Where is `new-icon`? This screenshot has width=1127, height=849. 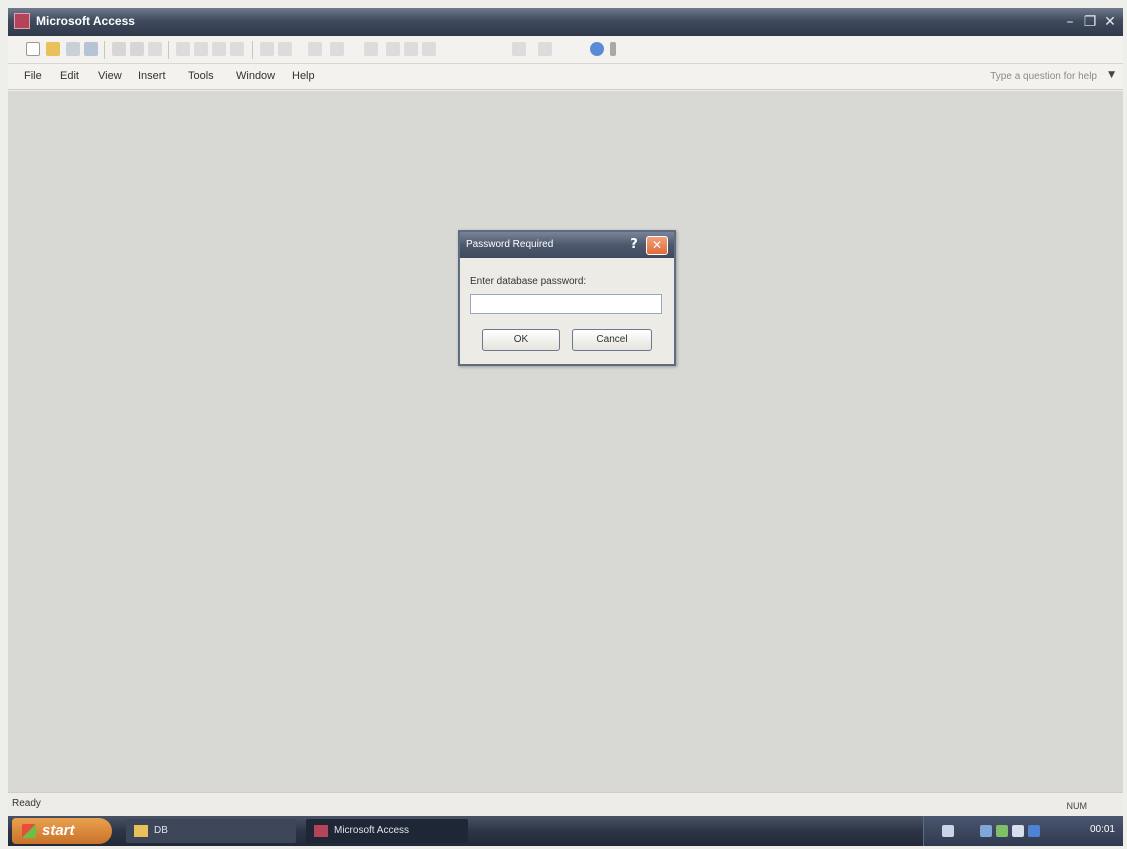 new-icon is located at coordinates (33, 49).